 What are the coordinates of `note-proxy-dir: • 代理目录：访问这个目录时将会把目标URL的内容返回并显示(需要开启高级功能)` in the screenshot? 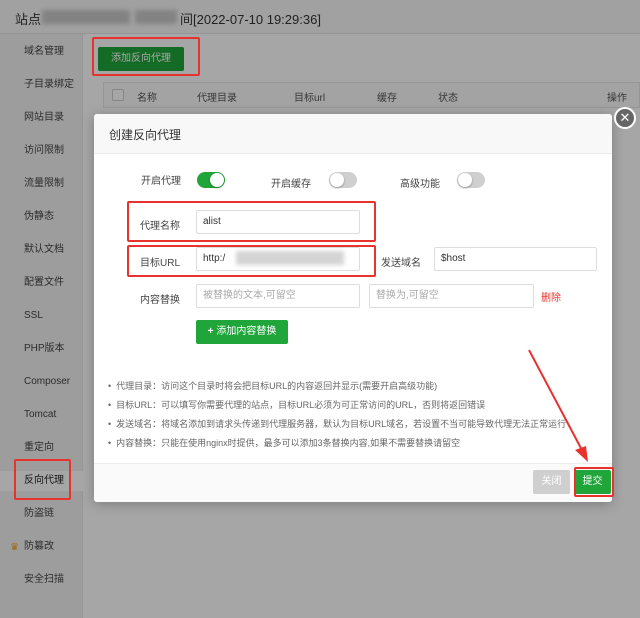 It's located at (273, 386).